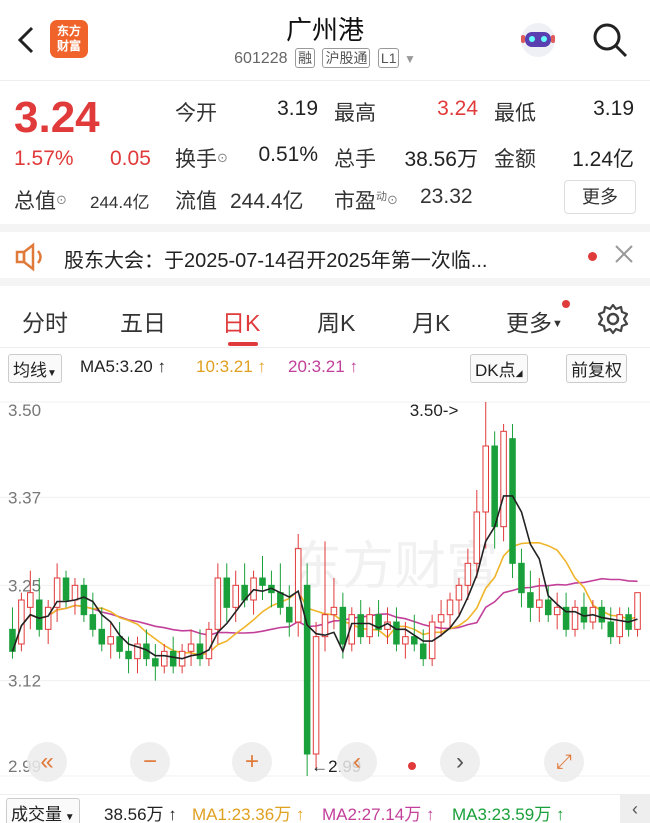 The height and width of the screenshot is (823, 650). What do you see at coordinates (40, 200) in the screenshot?
I see `market-cap-label: 总值⊙` at bounding box center [40, 200].